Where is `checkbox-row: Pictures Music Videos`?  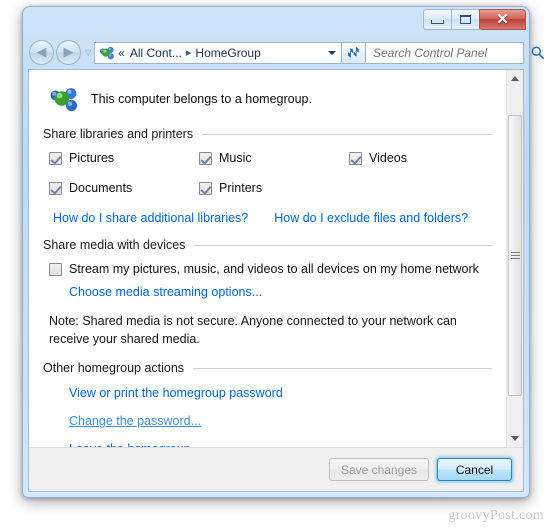
checkbox-row: Pictures Music Videos is located at coordinates (270, 158).